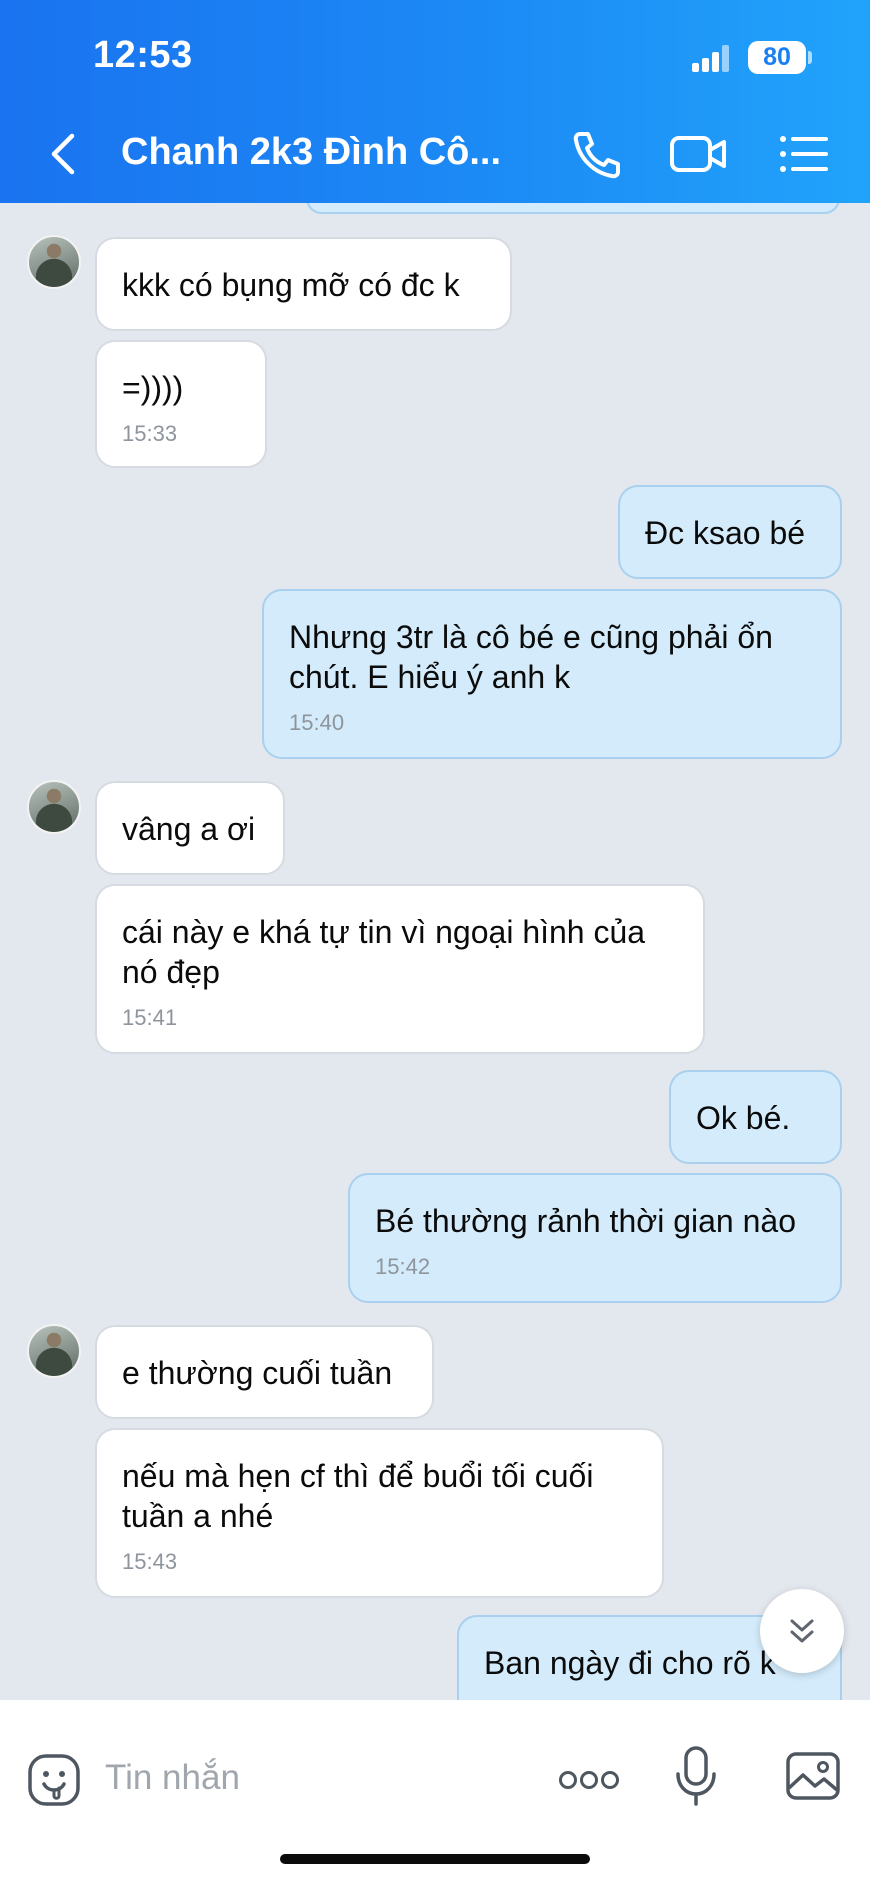 The height and width of the screenshot is (1883, 870). I want to click on message-time: 15:41, so click(150, 1017).